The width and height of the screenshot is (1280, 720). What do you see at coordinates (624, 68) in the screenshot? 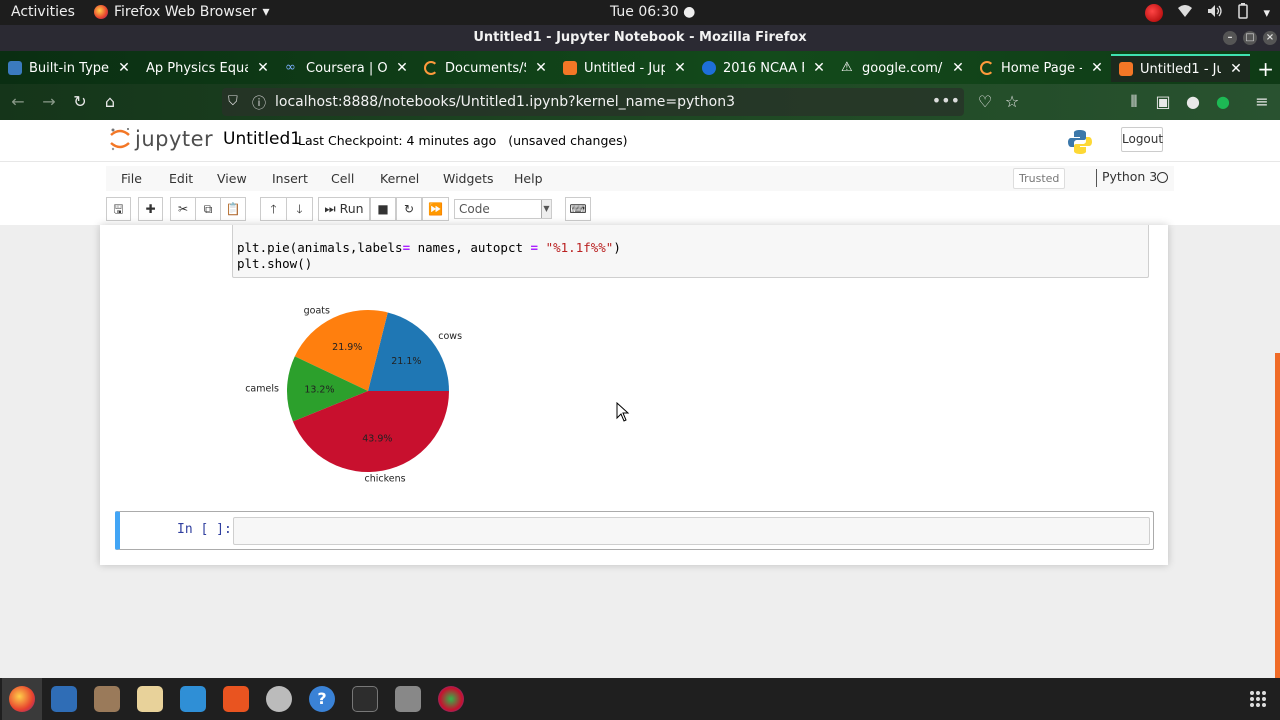
I see `tab-untitled: Untitled - Jup ✕` at bounding box center [624, 68].